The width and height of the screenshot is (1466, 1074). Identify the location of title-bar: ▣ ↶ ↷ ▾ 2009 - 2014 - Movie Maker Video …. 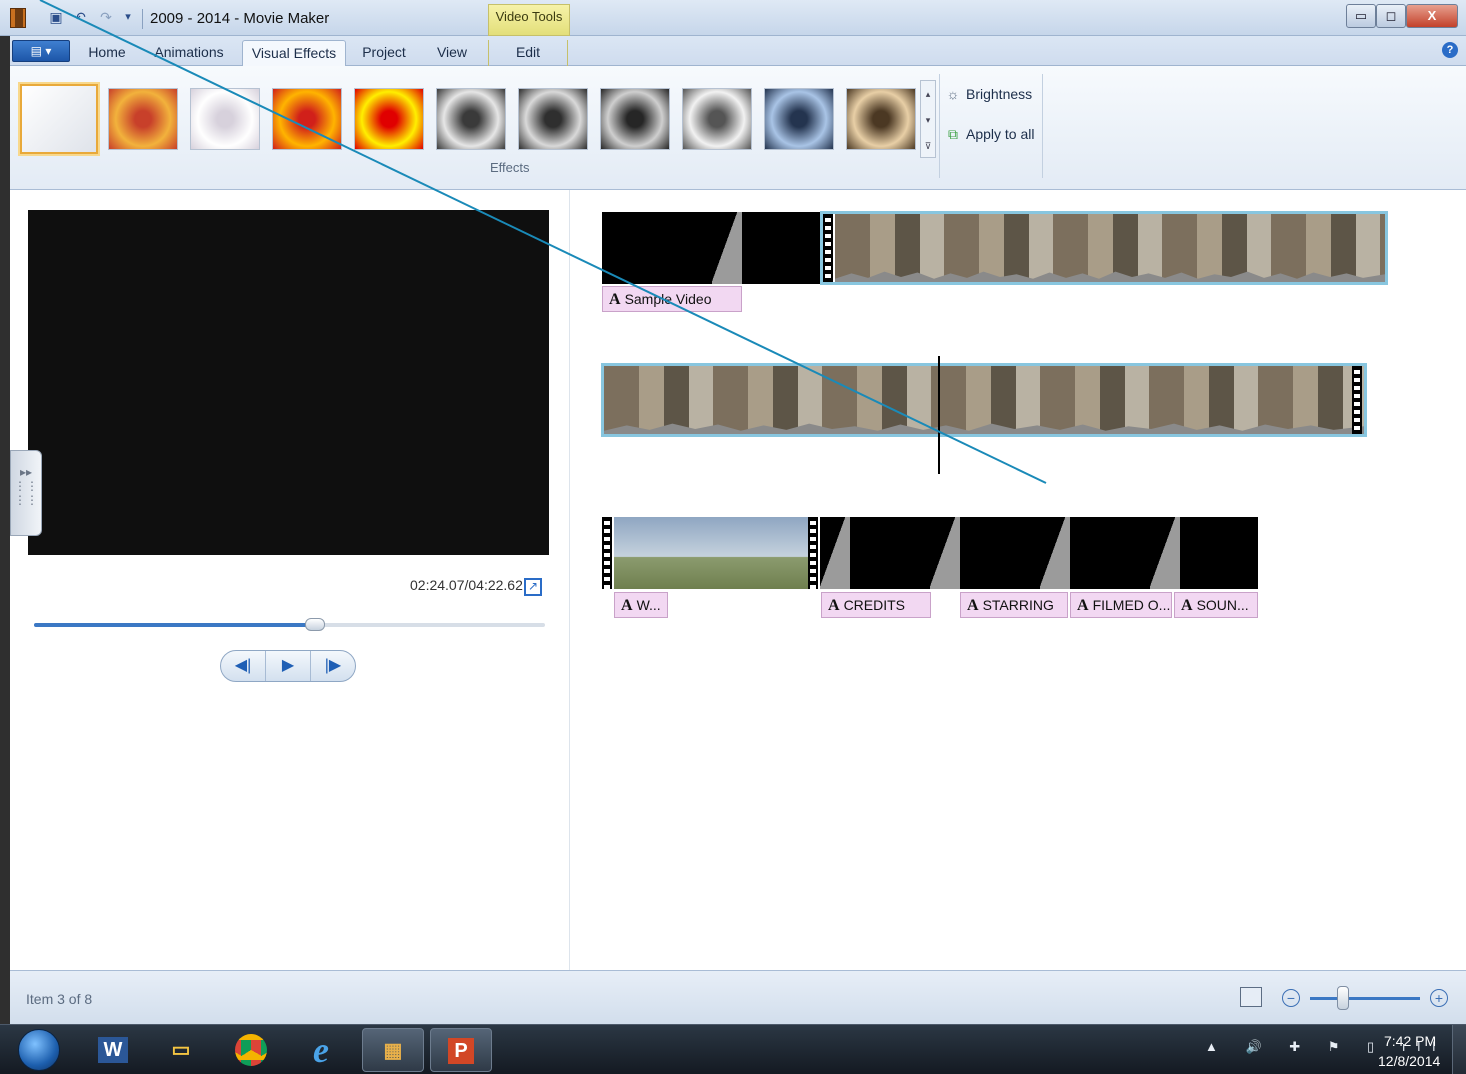
(733, 18).